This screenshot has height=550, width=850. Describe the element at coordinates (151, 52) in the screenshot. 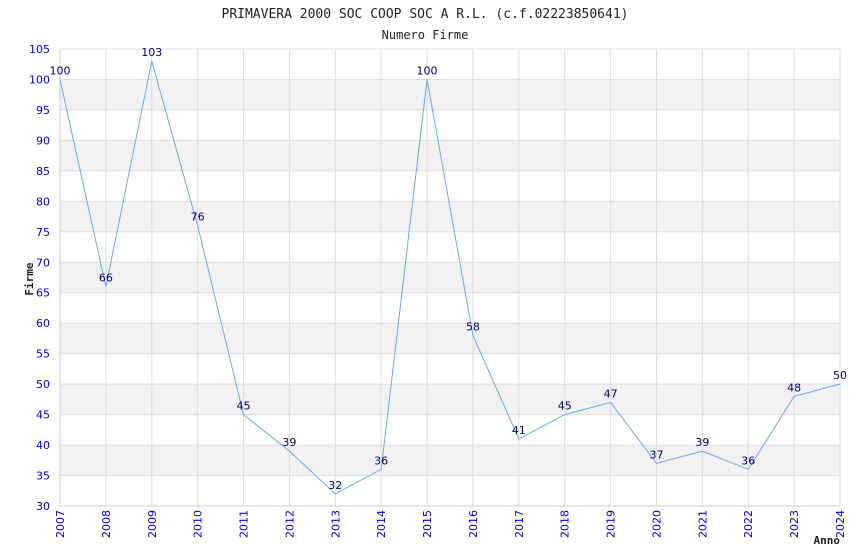

I see `data-label: 103` at that location.